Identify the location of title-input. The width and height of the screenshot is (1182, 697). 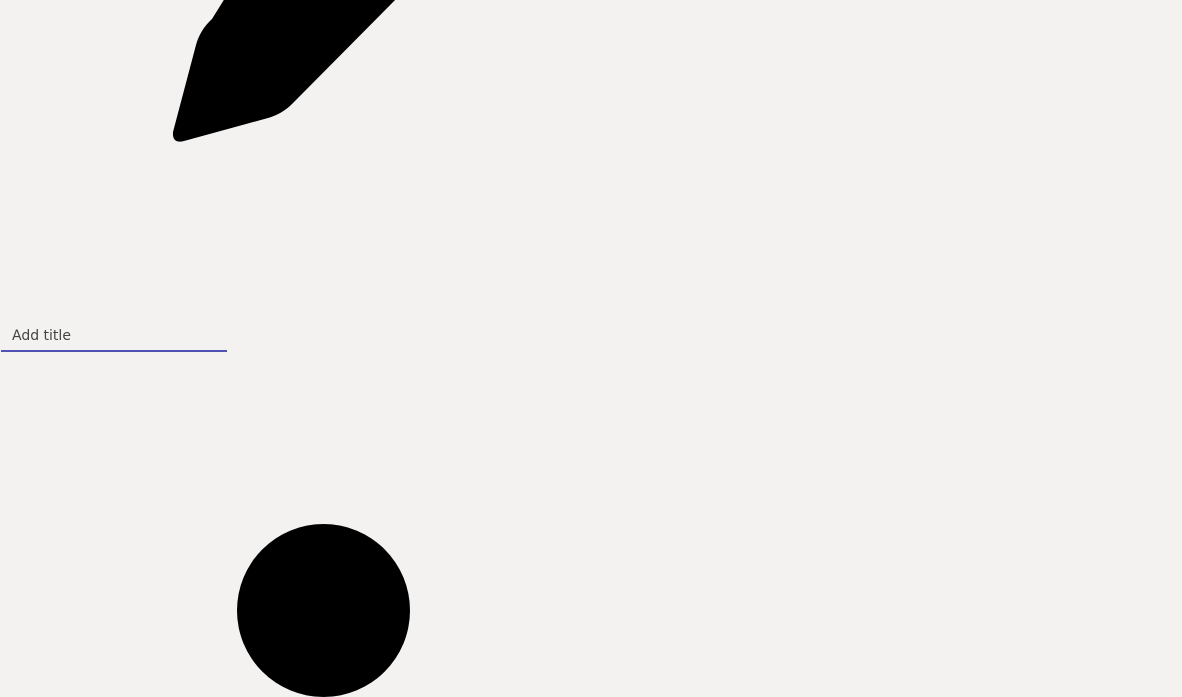
(114, 336).